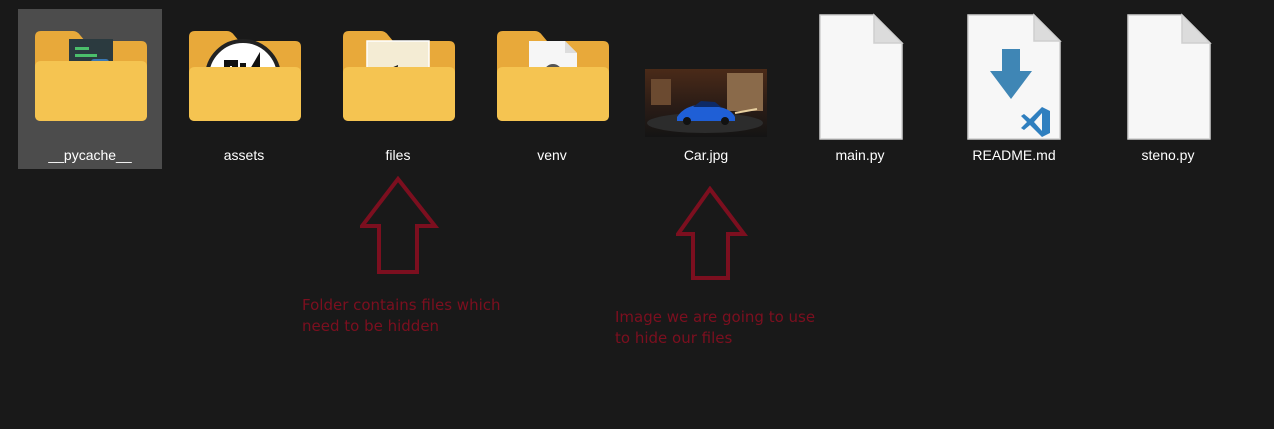  Describe the element at coordinates (401, 305) in the screenshot. I see `annotation-line: Folder contains files which` at that location.